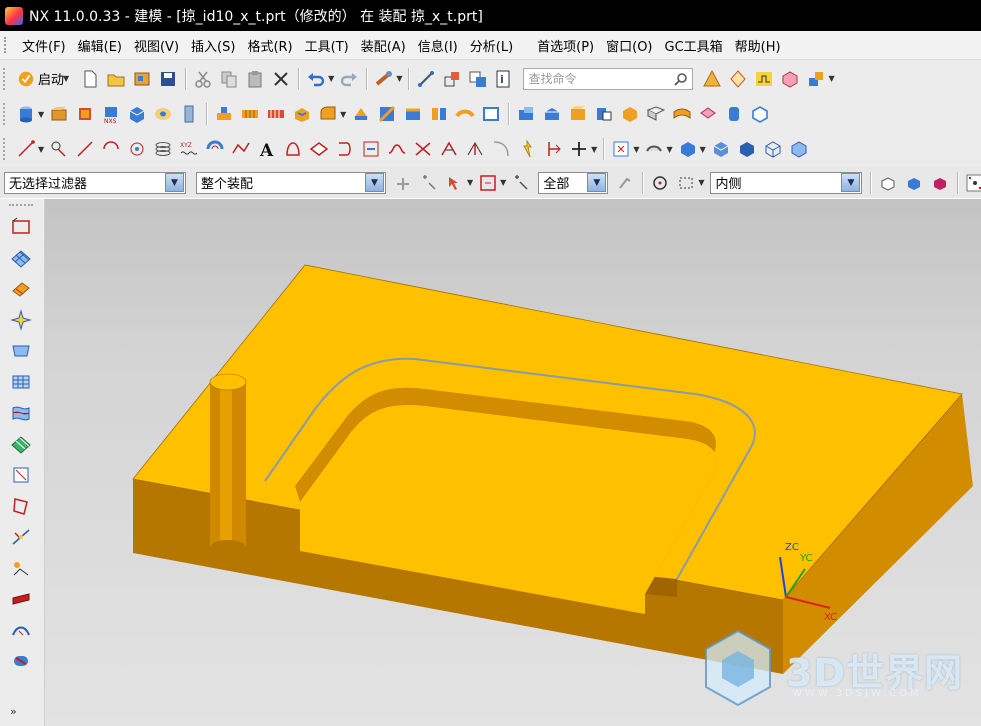 This screenshot has width=981, height=726. Describe the element at coordinates (816, 79) in the screenshot. I see `assembly-tools-icon` at that location.